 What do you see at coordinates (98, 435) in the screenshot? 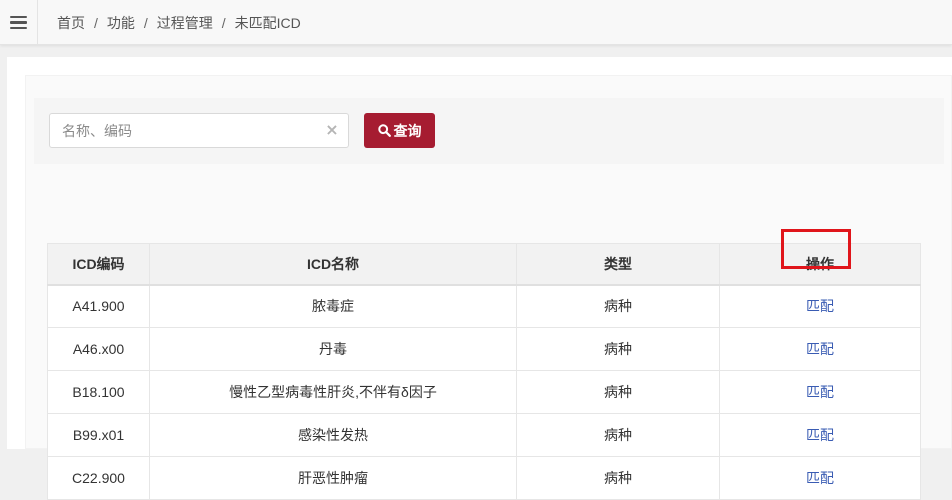
I see `cell-icd-code: B99.x01` at bounding box center [98, 435].